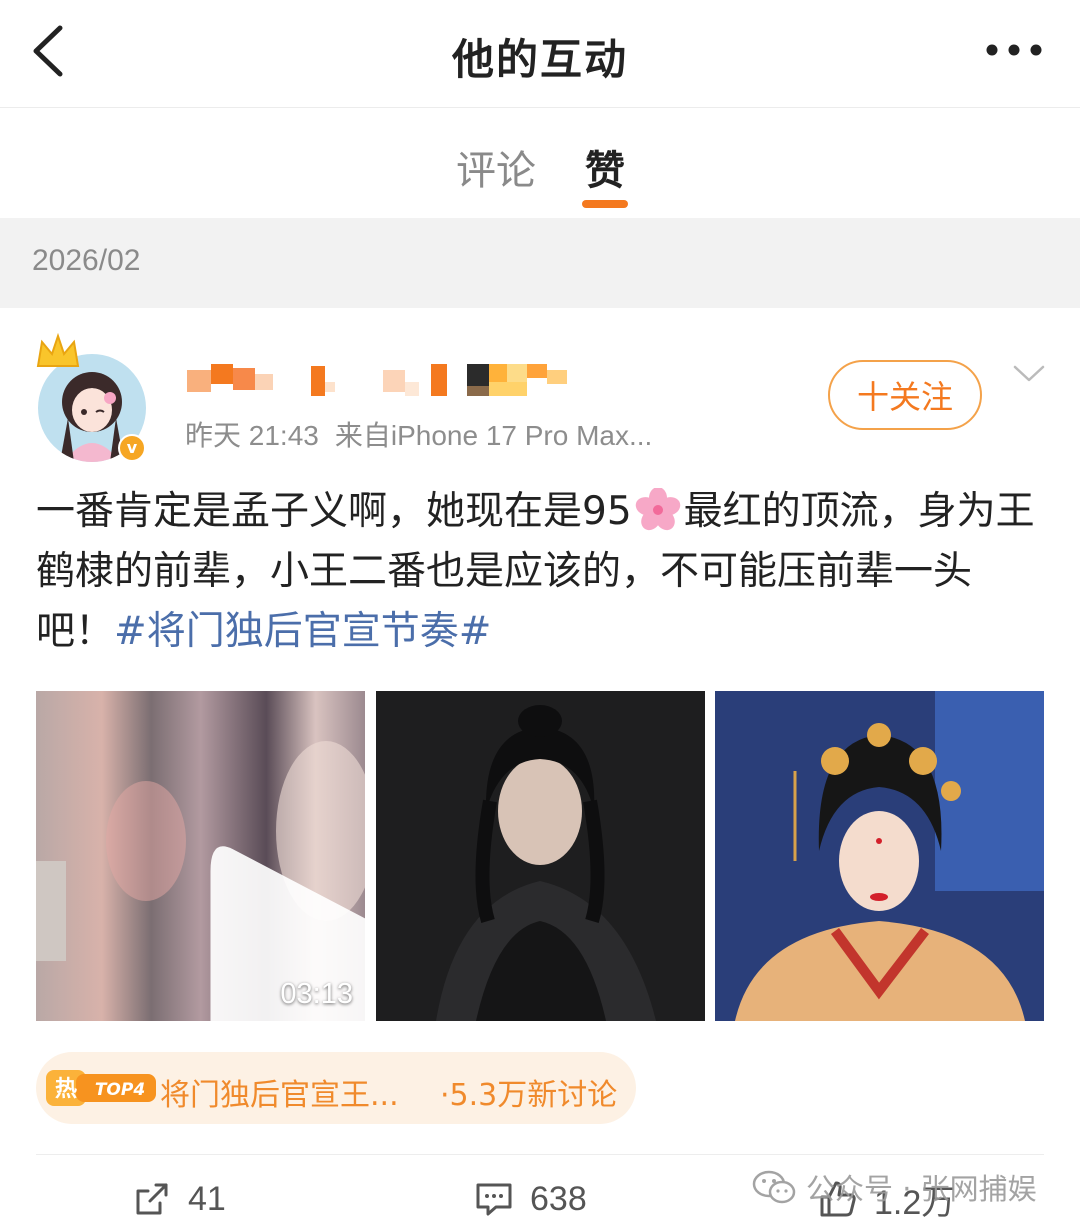 The image size is (1080, 1228). I want to click on active-tab-indicator, so click(605, 204).